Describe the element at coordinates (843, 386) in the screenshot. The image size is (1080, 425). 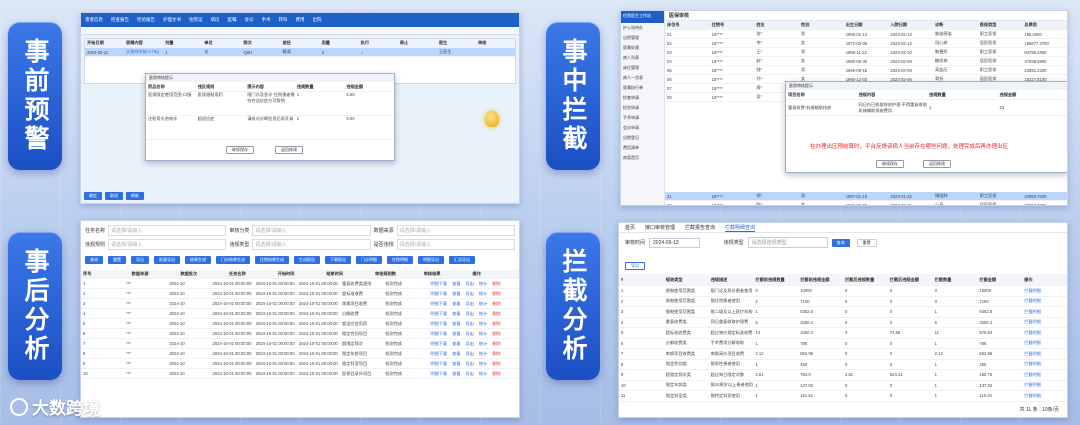
I see `intercept-row: 10 限定年龄类 限18周岁以上患者使用 1 137.92 0 0 1 137.92 拦截明细` at that location.